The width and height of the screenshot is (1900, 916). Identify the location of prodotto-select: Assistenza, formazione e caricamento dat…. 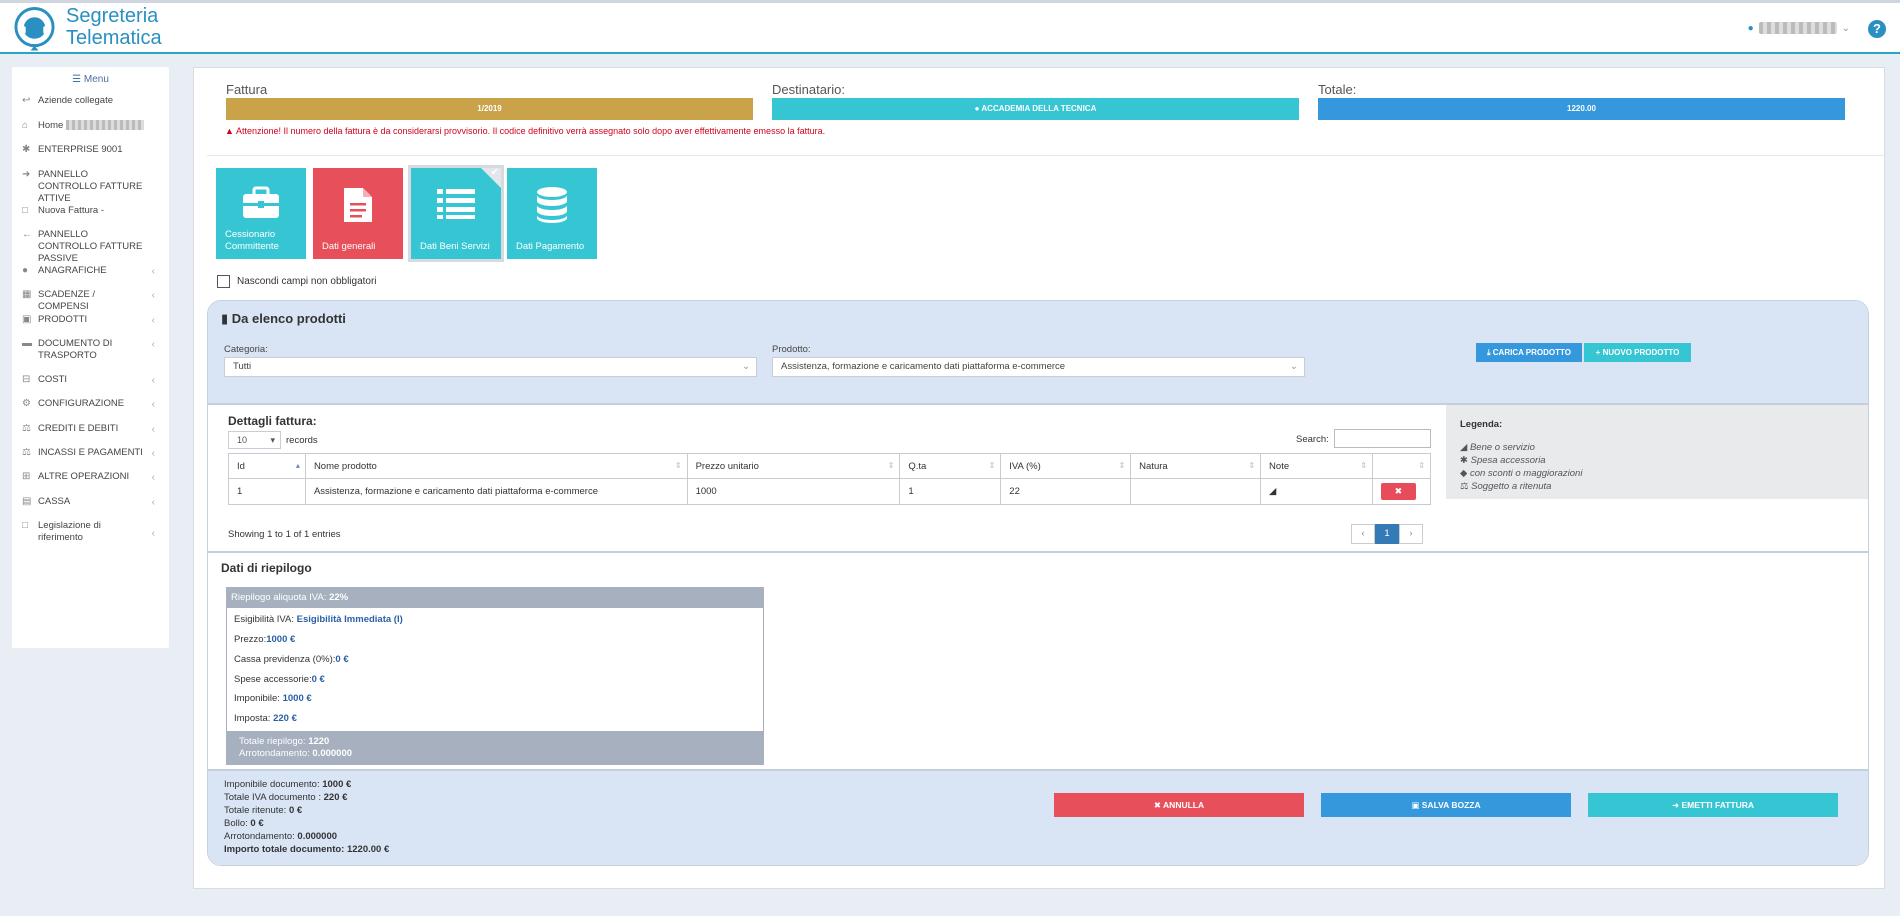
(1038, 367).